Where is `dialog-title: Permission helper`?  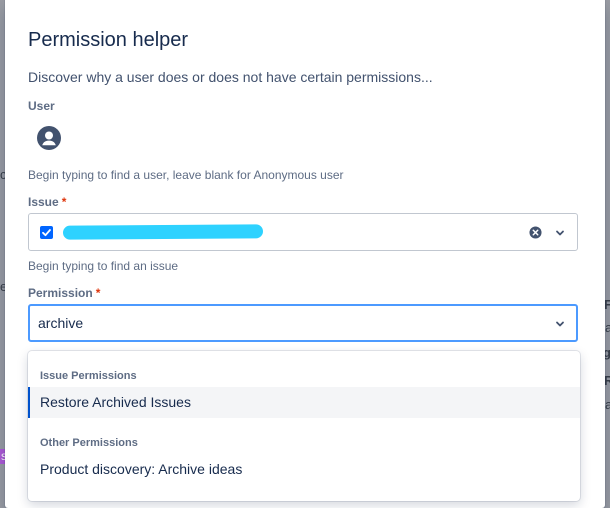 dialog-title: Permission helper is located at coordinates (108, 40).